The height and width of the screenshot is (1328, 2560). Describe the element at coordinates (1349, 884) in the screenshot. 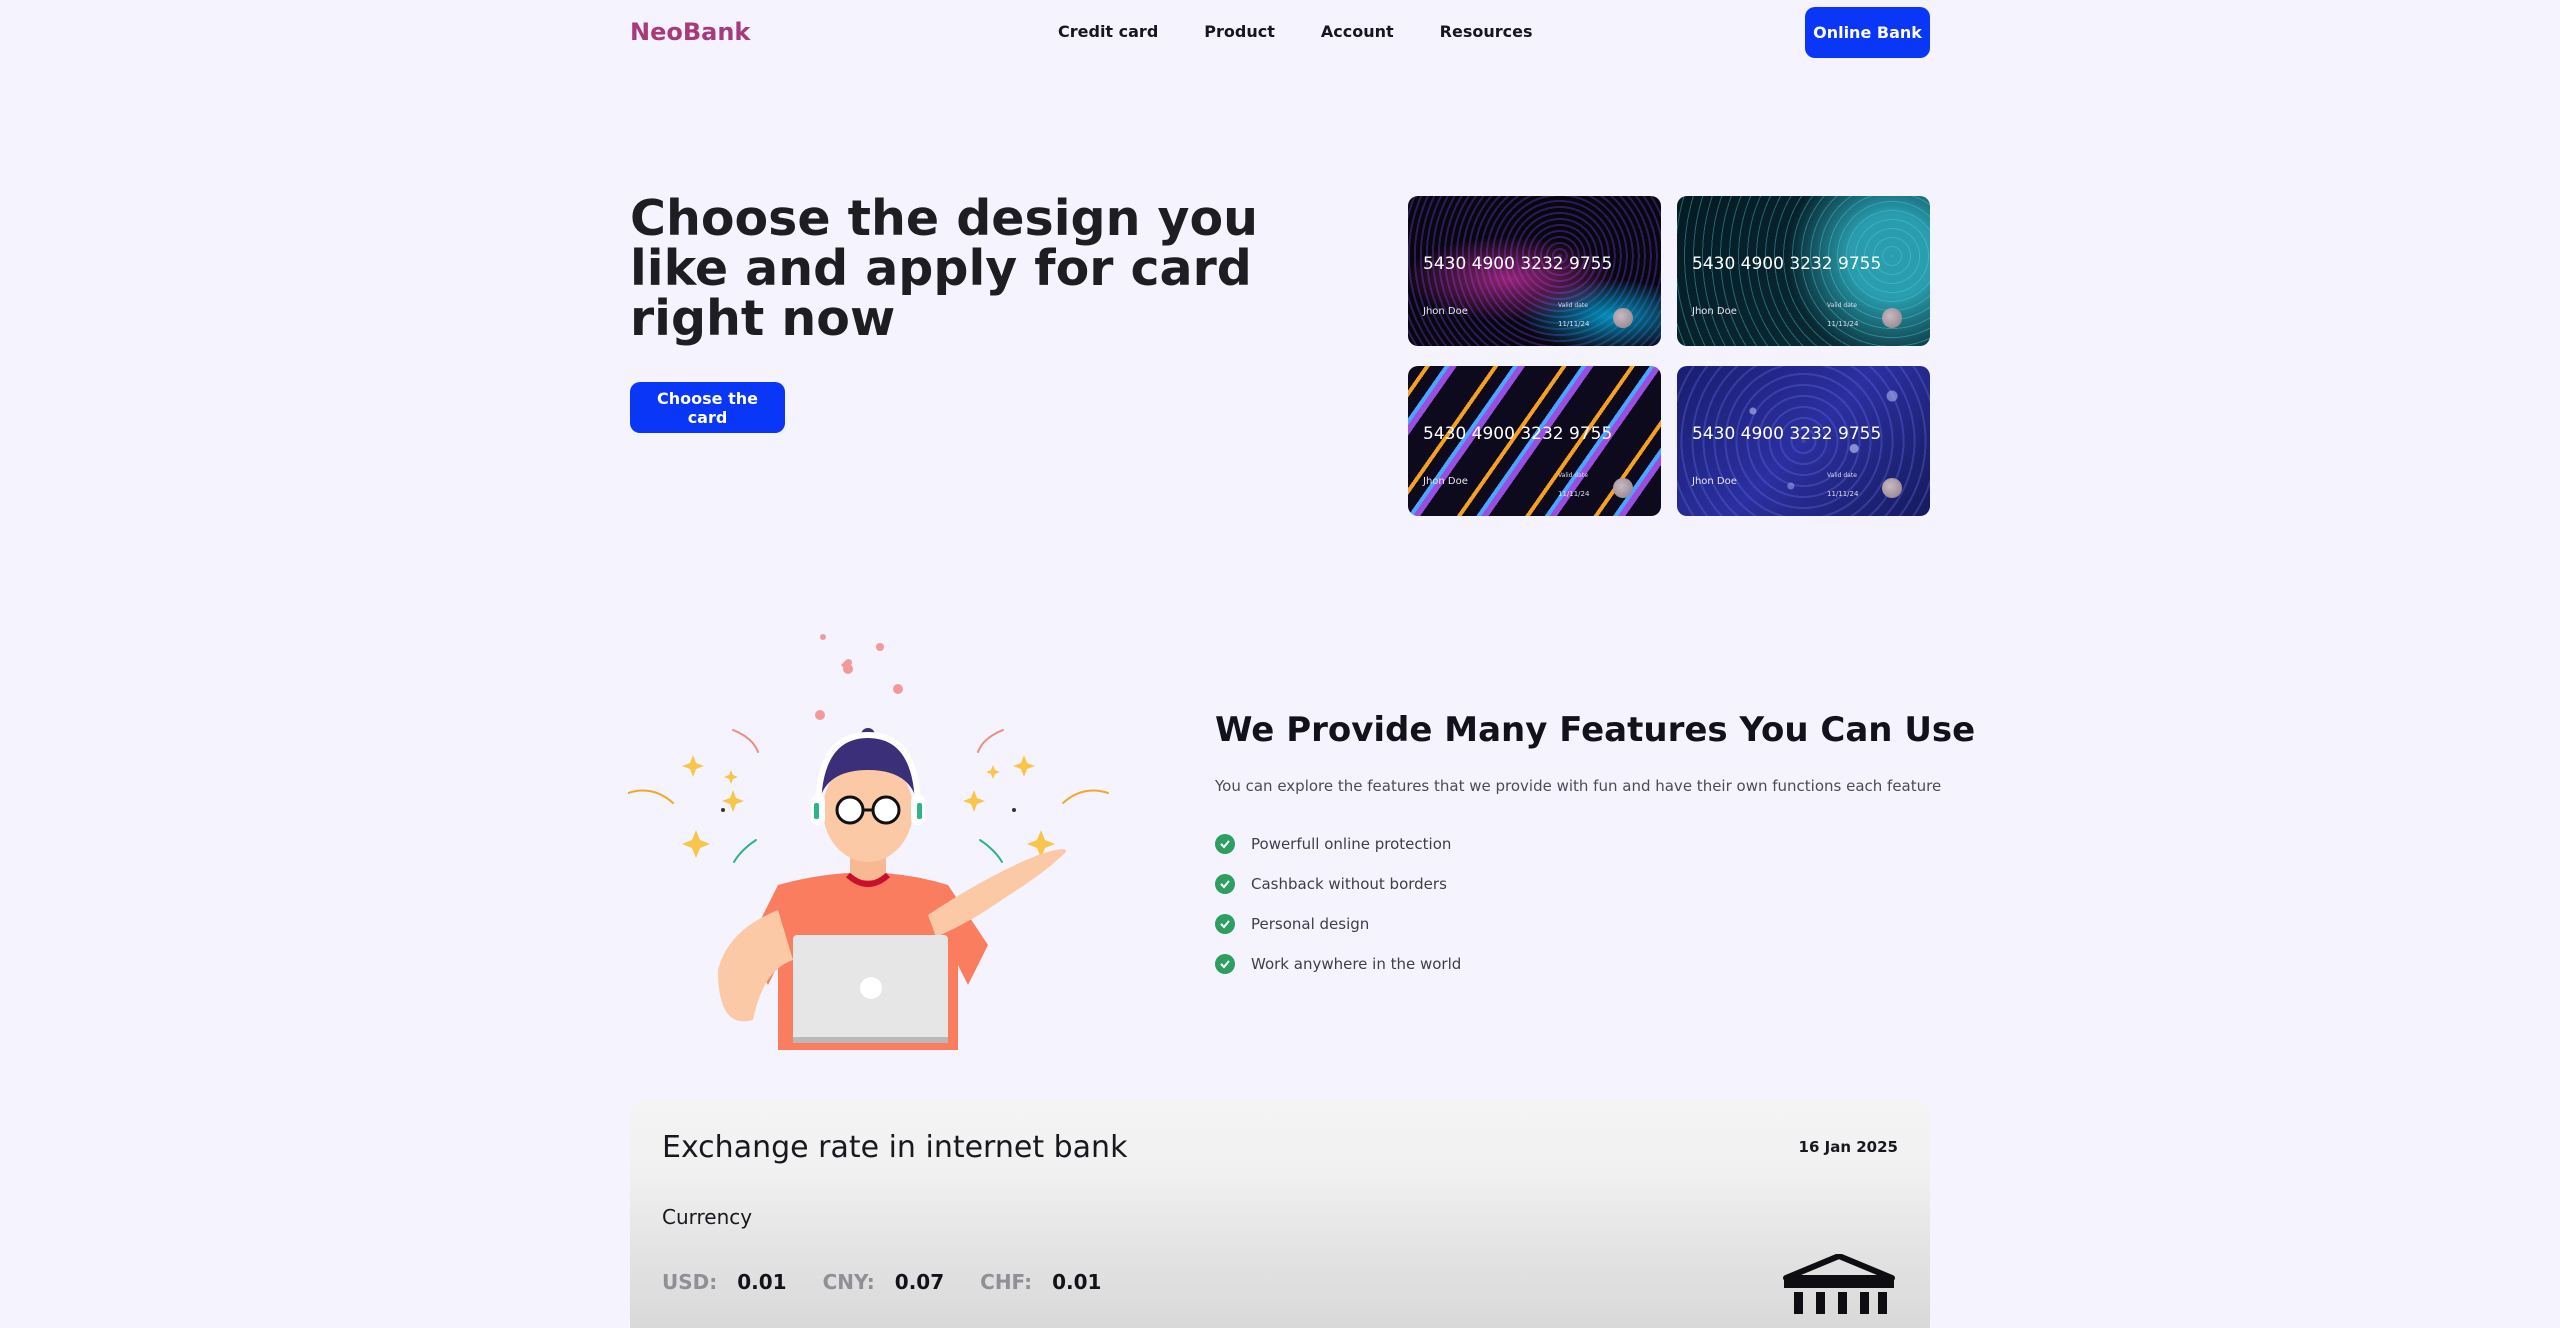

I see `feature-text: Cashback without borders` at that location.